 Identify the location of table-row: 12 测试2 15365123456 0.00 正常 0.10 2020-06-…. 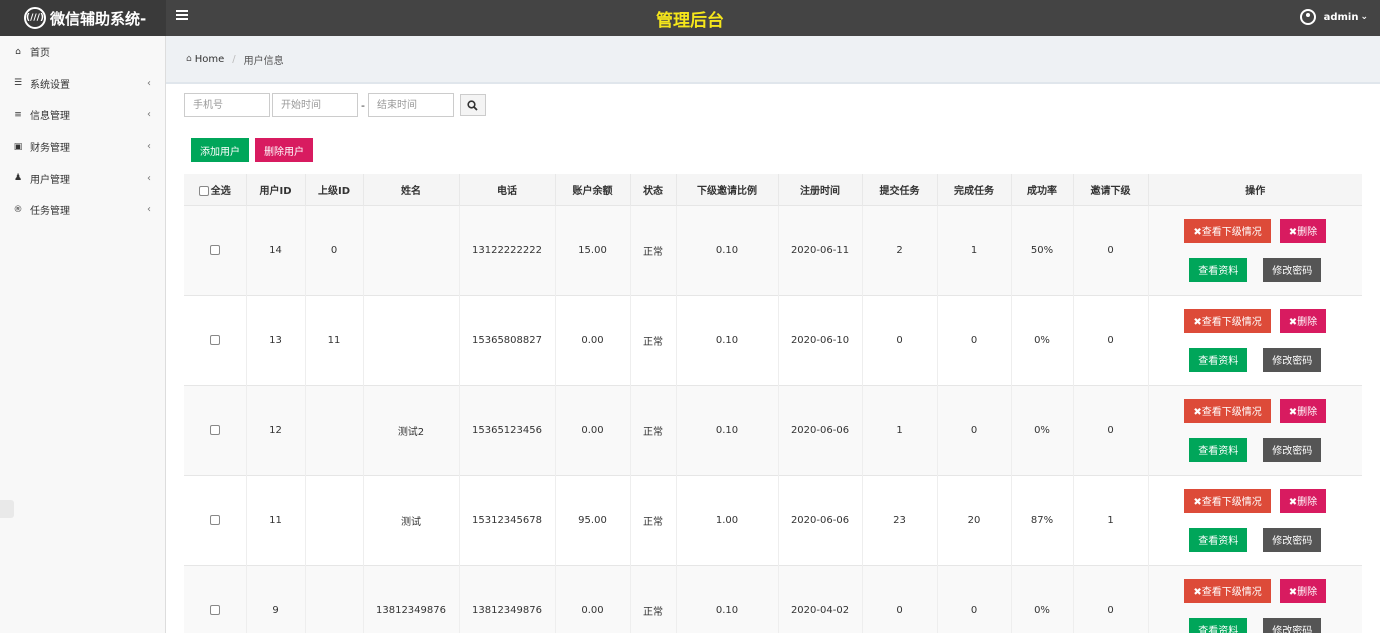
(773, 429).